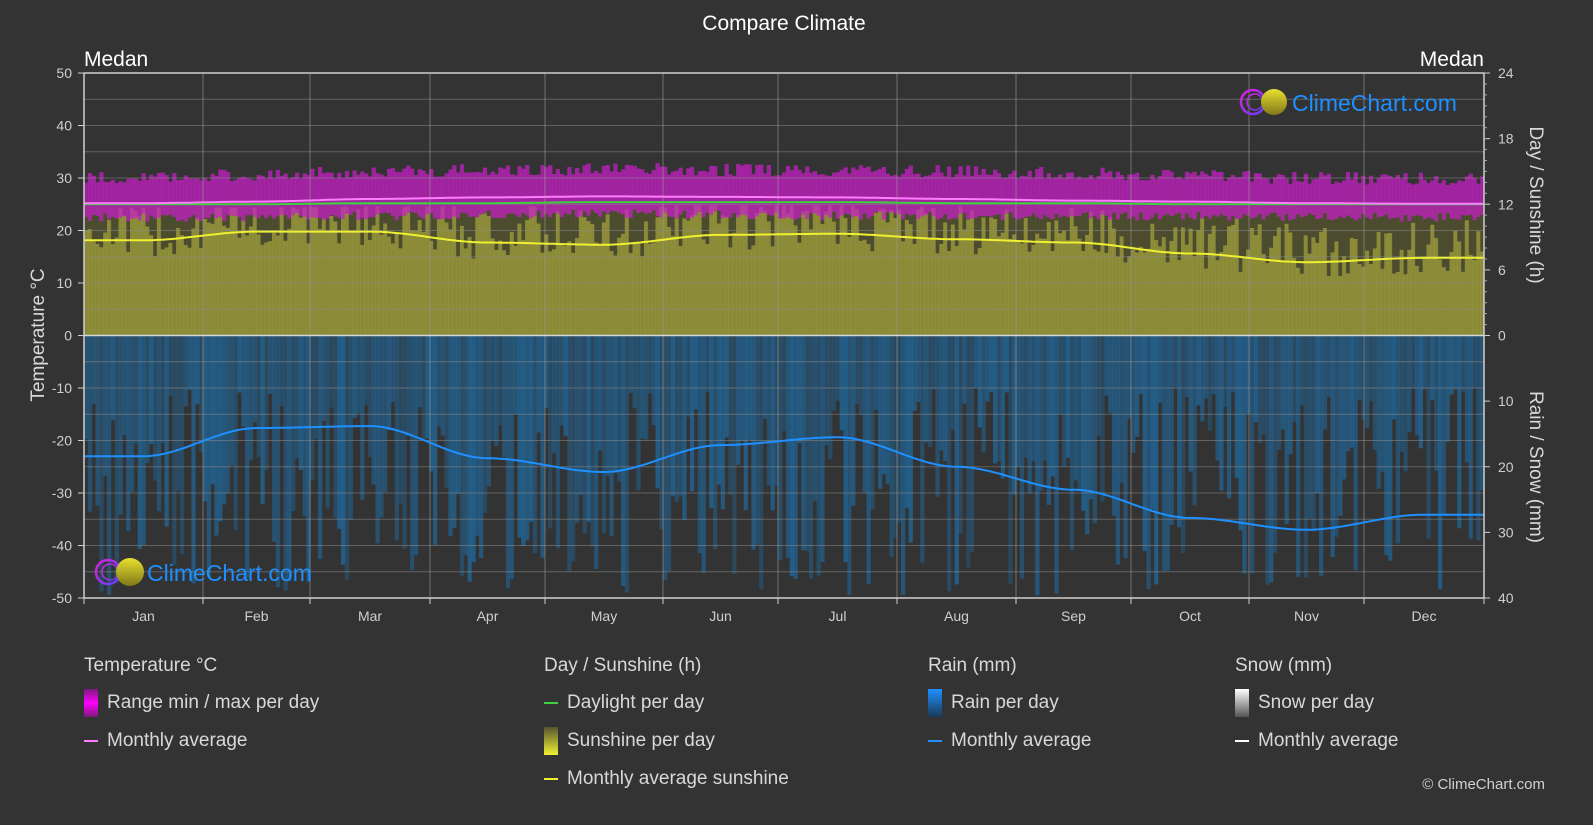  What do you see at coordinates (1348, 102) in the screenshot?
I see `watermark-logo-top: ClimeChart.com` at bounding box center [1348, 102].